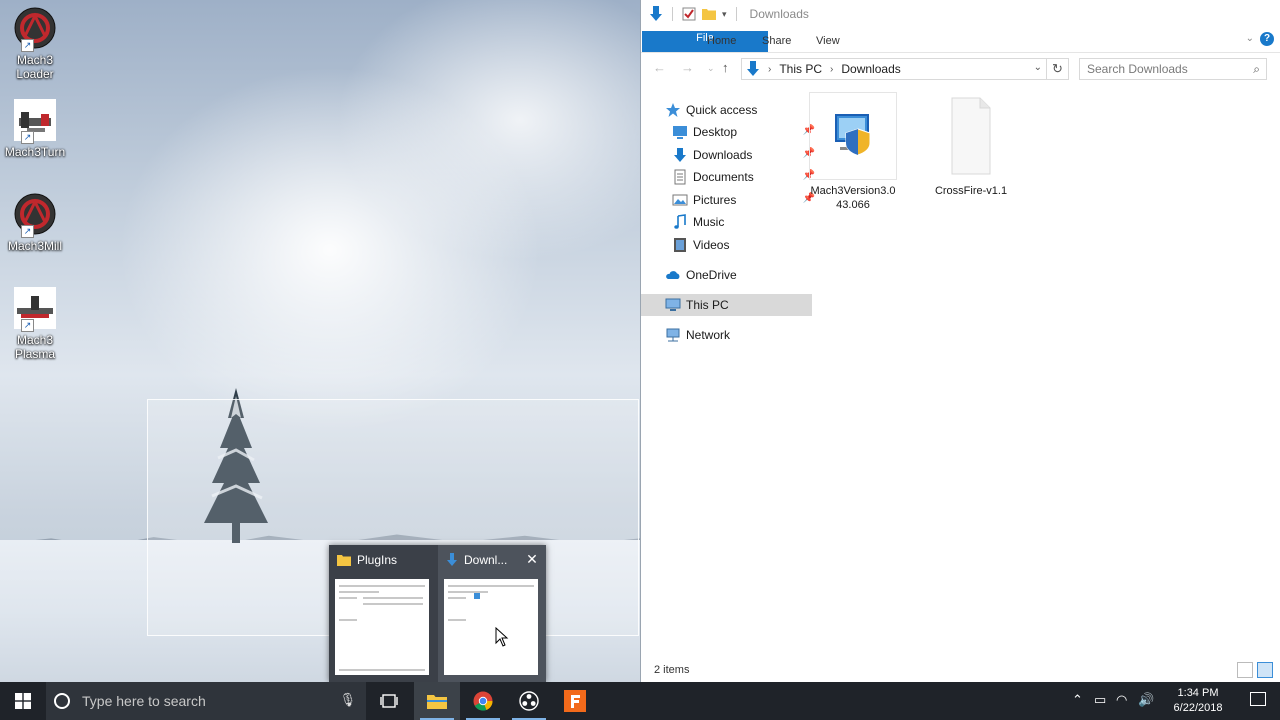  What do you see at coordinates (1198, 693) in the screenshot?
I see `clock-time: 1:34 PM` at bounding box center [1198, 693].